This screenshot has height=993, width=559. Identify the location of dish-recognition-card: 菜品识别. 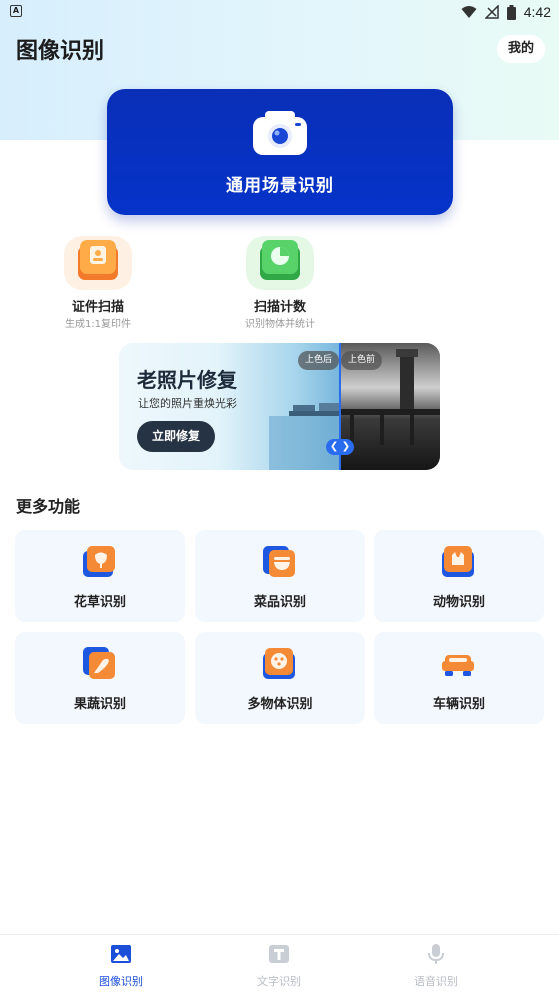
(280, 576).